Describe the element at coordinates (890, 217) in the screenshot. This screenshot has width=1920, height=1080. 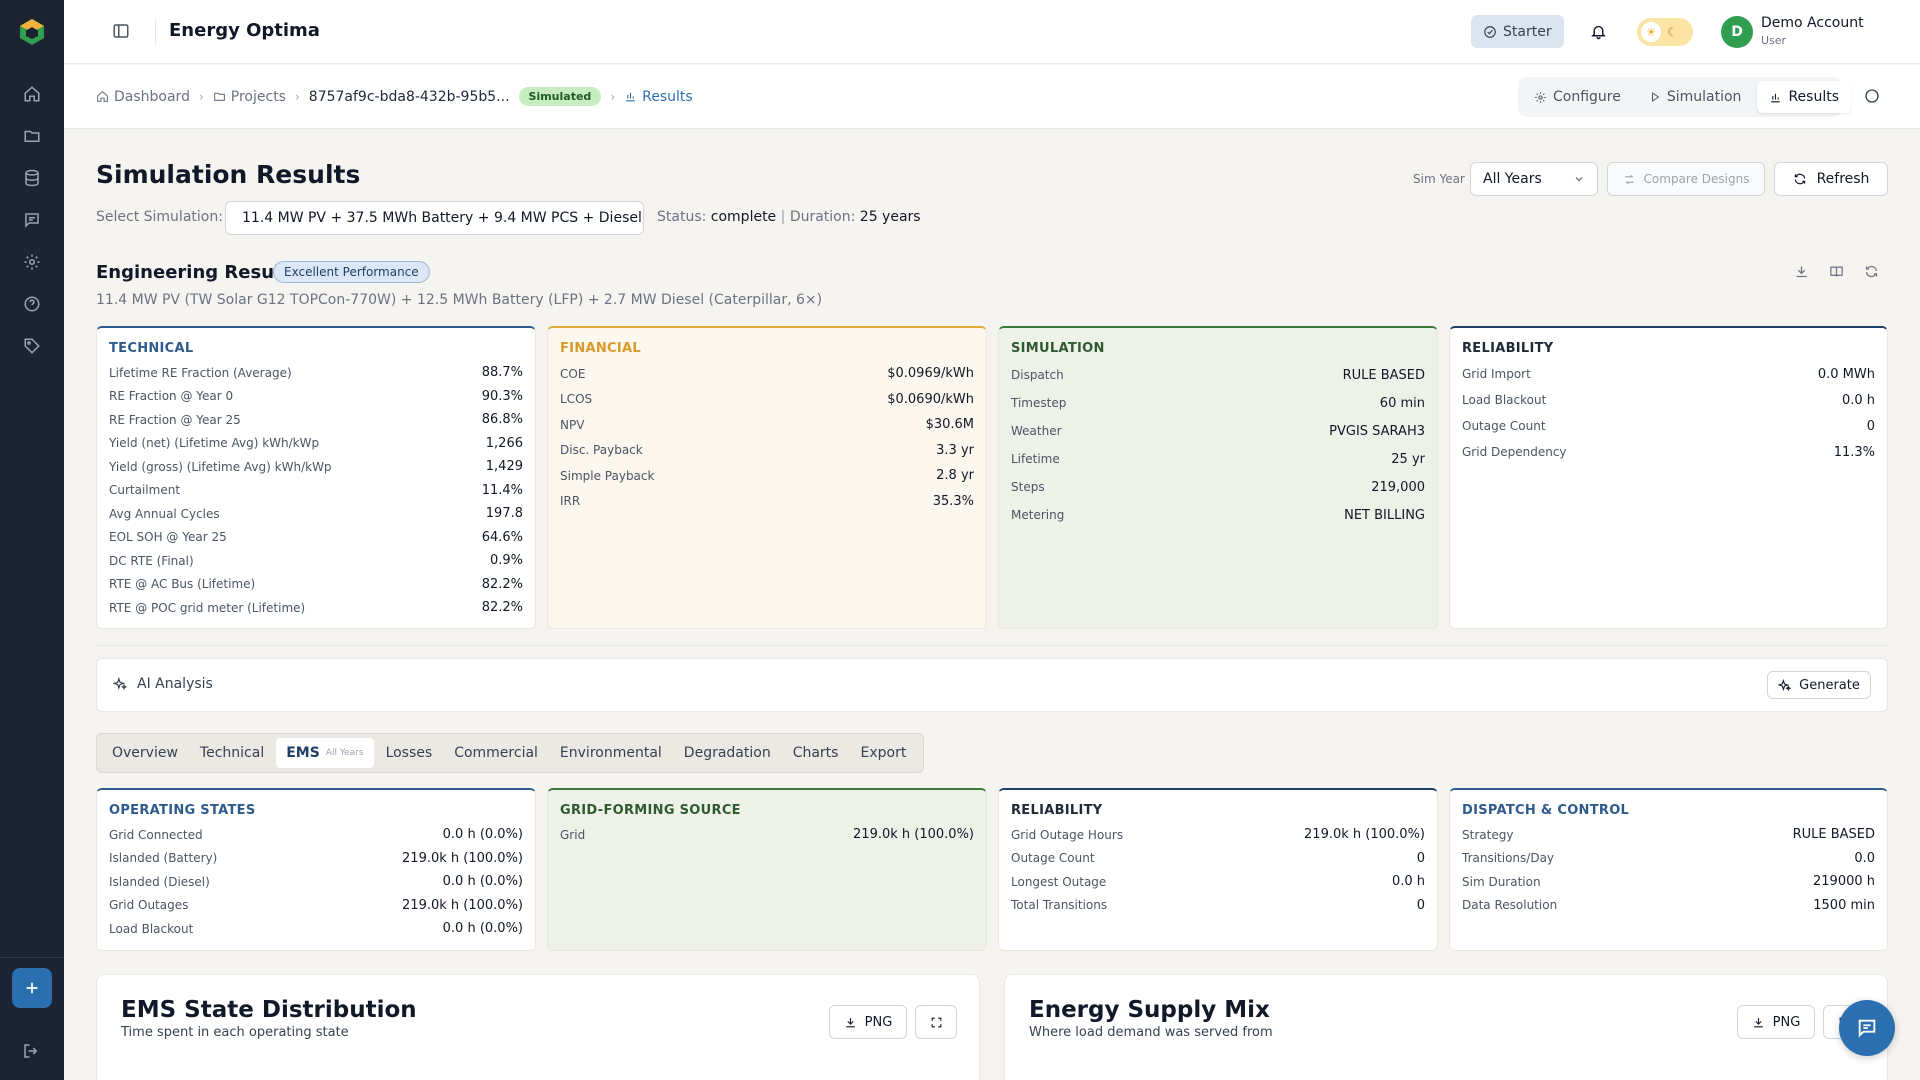
I see `duration-value: 25 years` at that location.